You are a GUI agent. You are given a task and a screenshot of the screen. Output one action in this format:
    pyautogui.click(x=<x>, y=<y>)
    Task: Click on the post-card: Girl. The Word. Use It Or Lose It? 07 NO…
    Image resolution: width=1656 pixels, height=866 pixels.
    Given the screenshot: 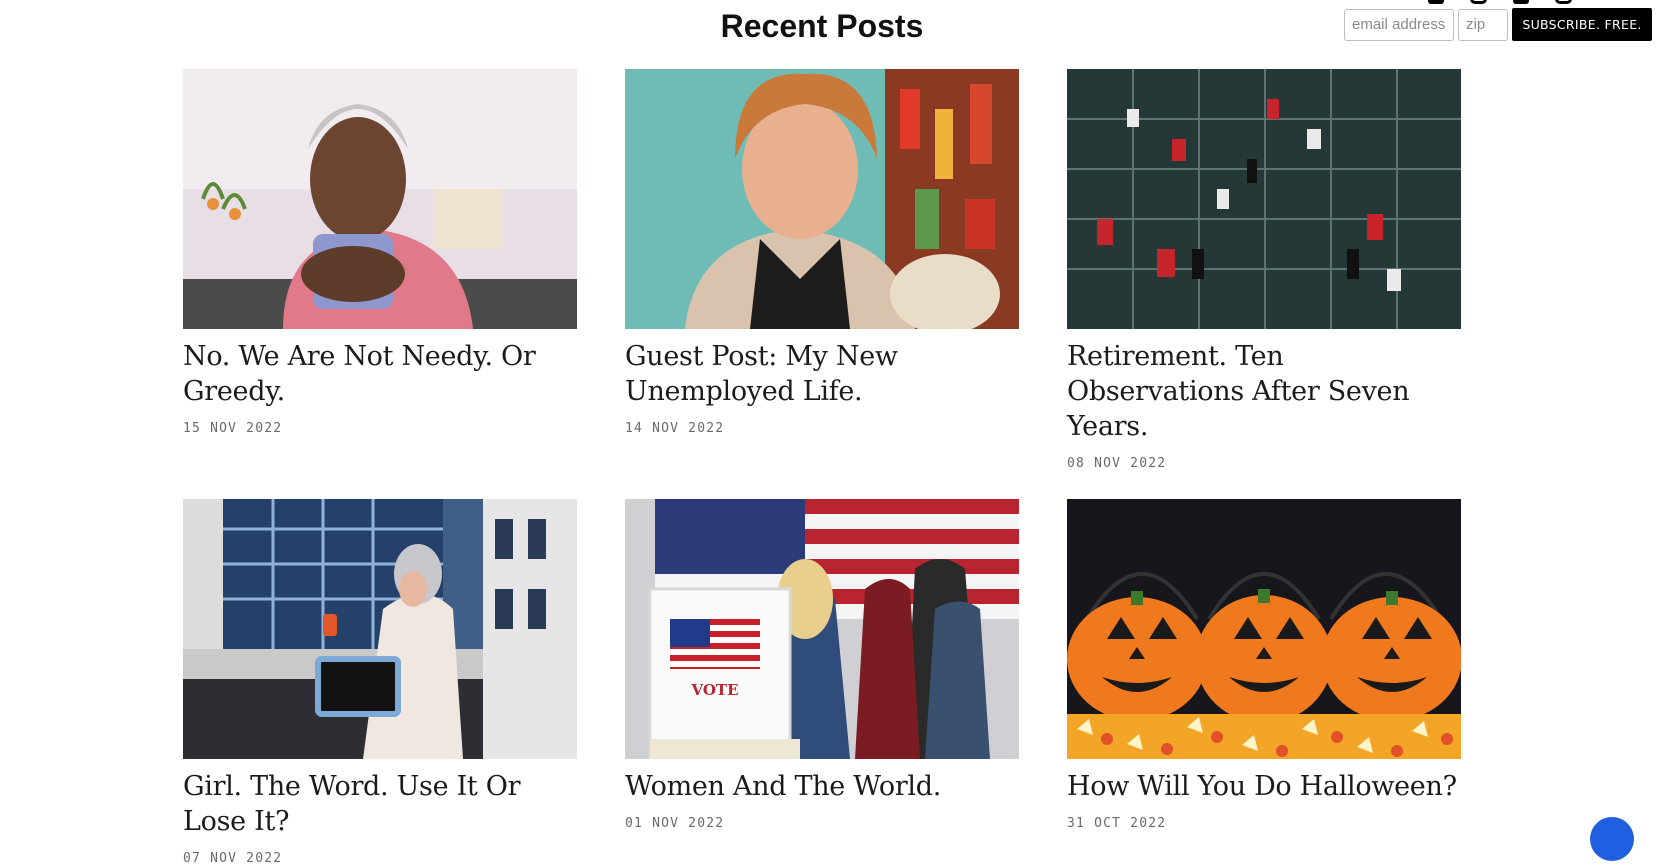 What is the action you would take?
    pyautogui.click(x=380, y=682)
    